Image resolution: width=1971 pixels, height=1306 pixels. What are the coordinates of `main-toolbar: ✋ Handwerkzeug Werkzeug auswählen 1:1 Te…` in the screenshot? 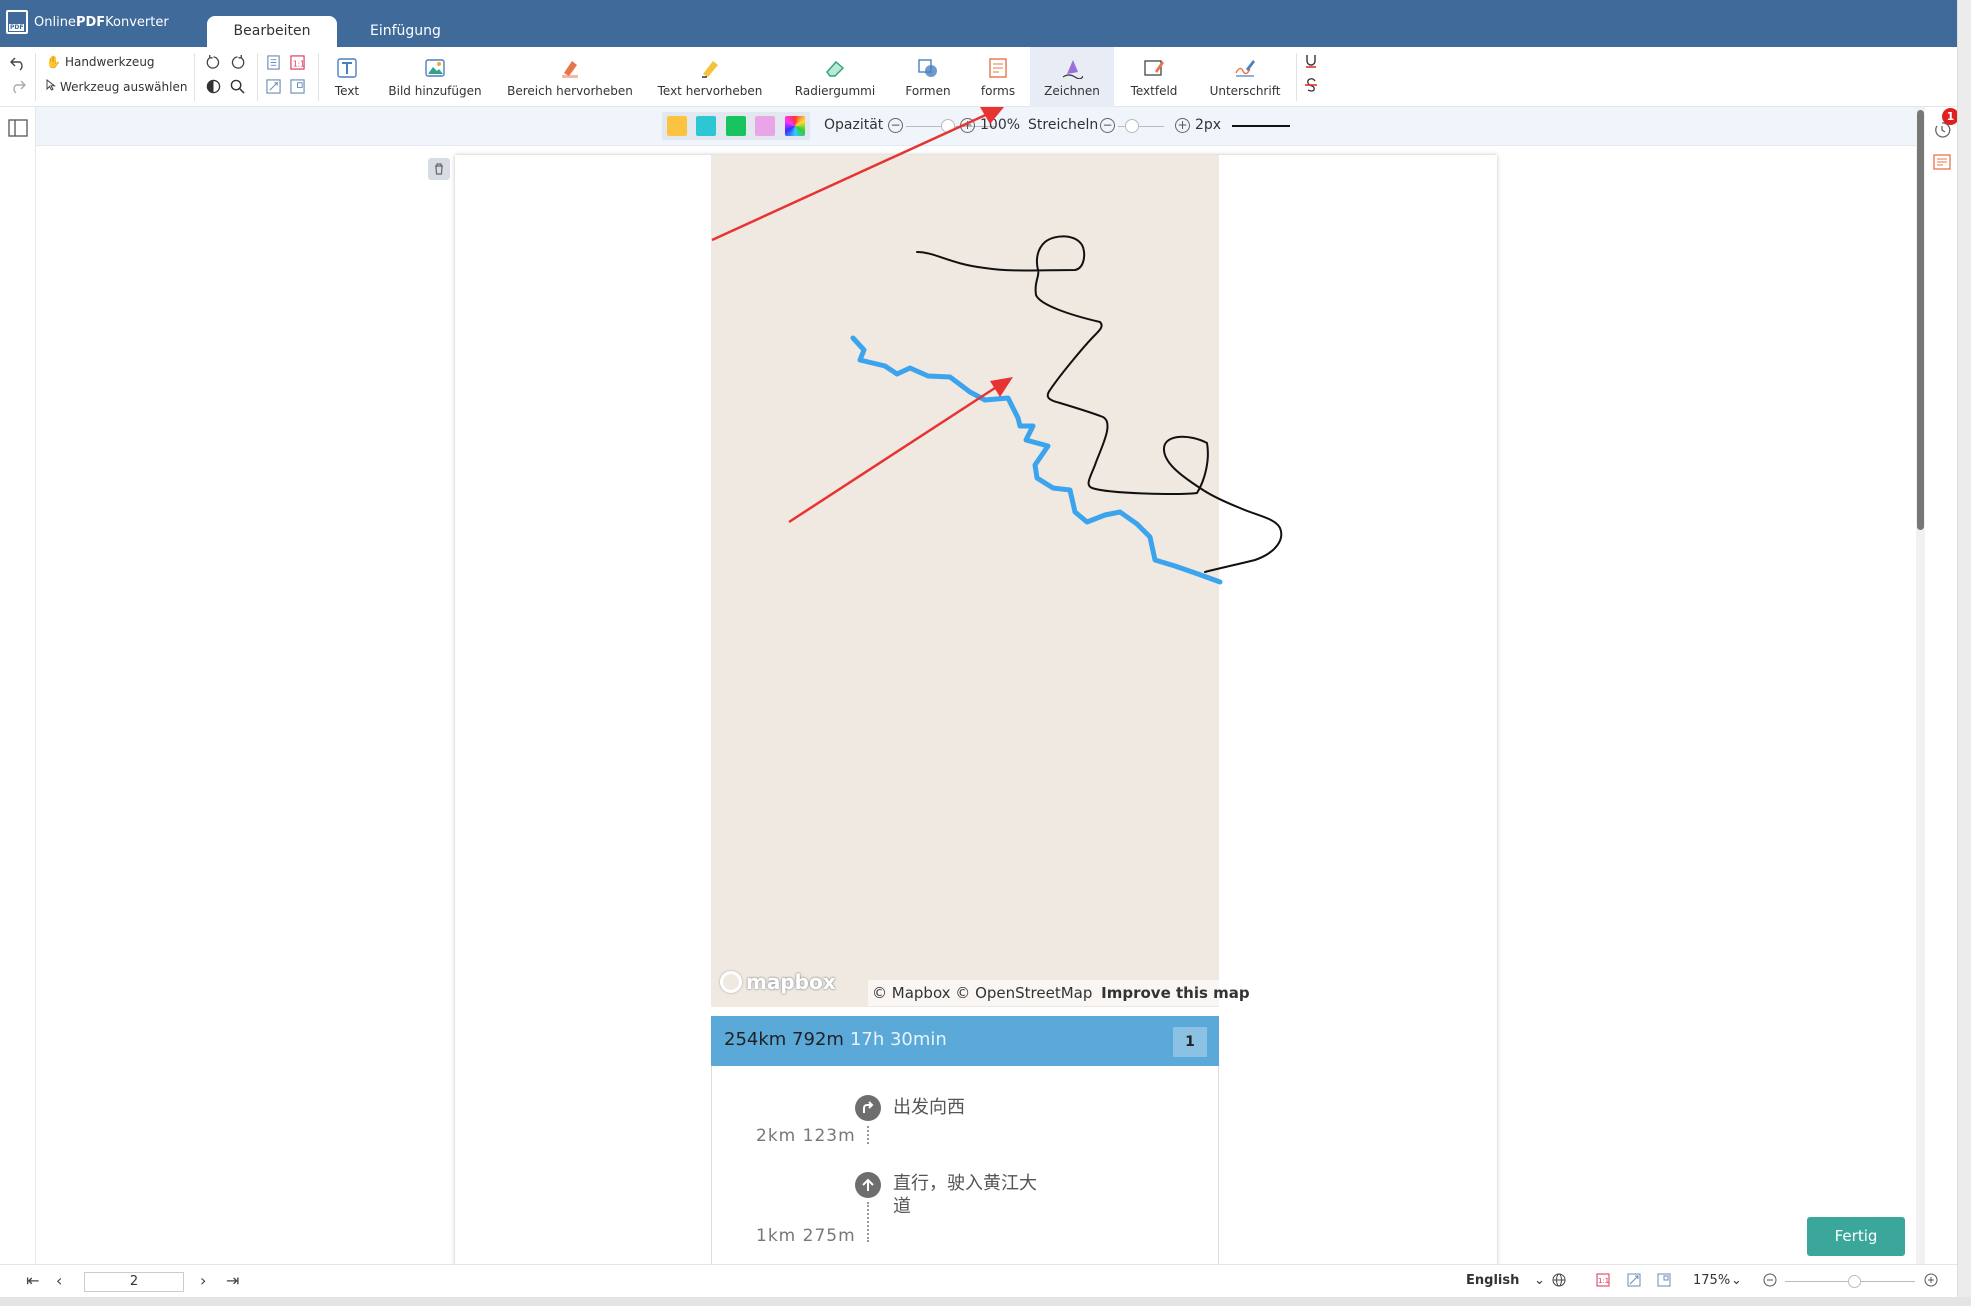 It's located at (978, 77).